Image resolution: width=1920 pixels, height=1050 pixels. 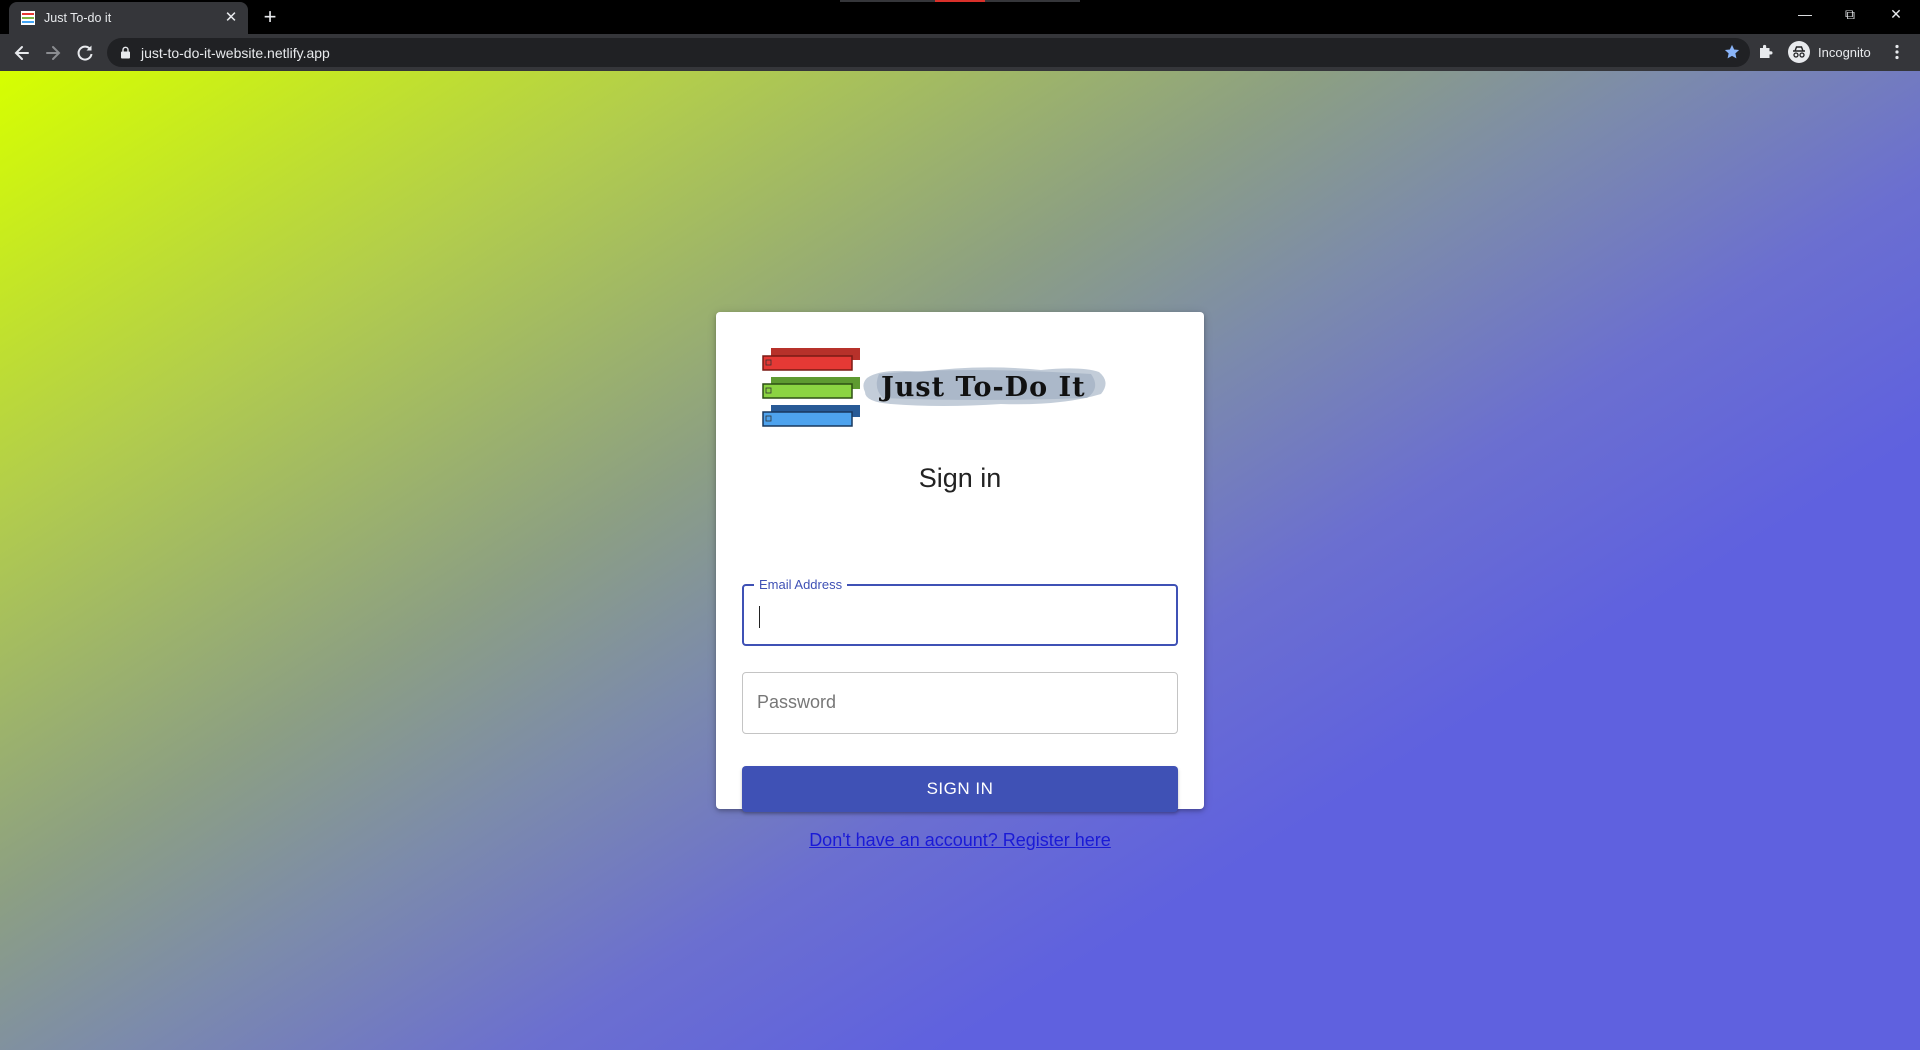 What do you see at coordinates (928, 52) in the screenshot?
I see `address-bar: just-to-do-it-website.netlify.app` at bounding box center [928, 52].